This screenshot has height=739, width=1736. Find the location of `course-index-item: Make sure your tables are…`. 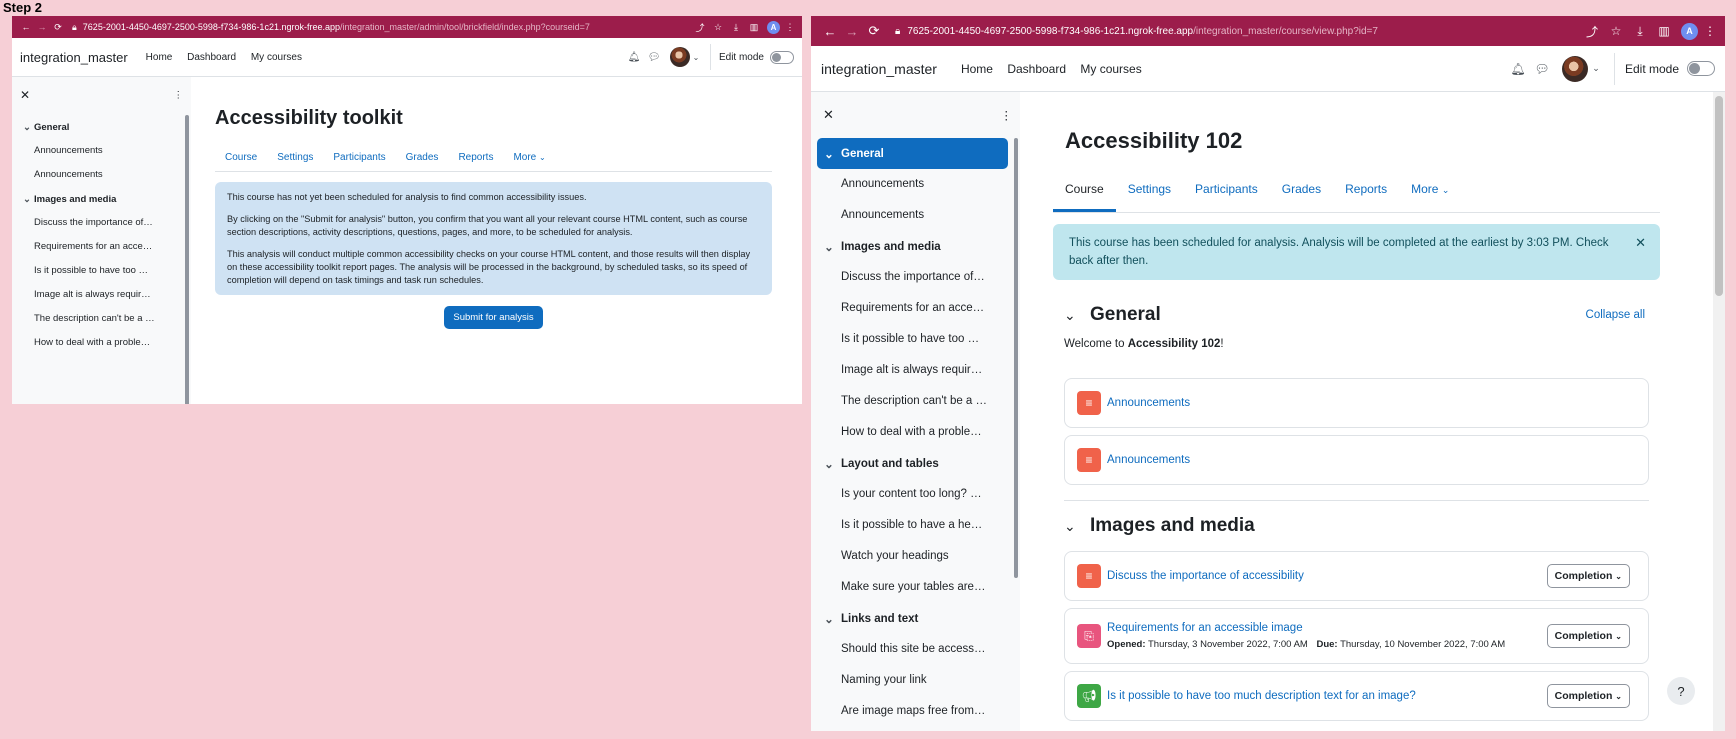

course-index-item: Make sure your tables are… is located at coordinates (914, 587).